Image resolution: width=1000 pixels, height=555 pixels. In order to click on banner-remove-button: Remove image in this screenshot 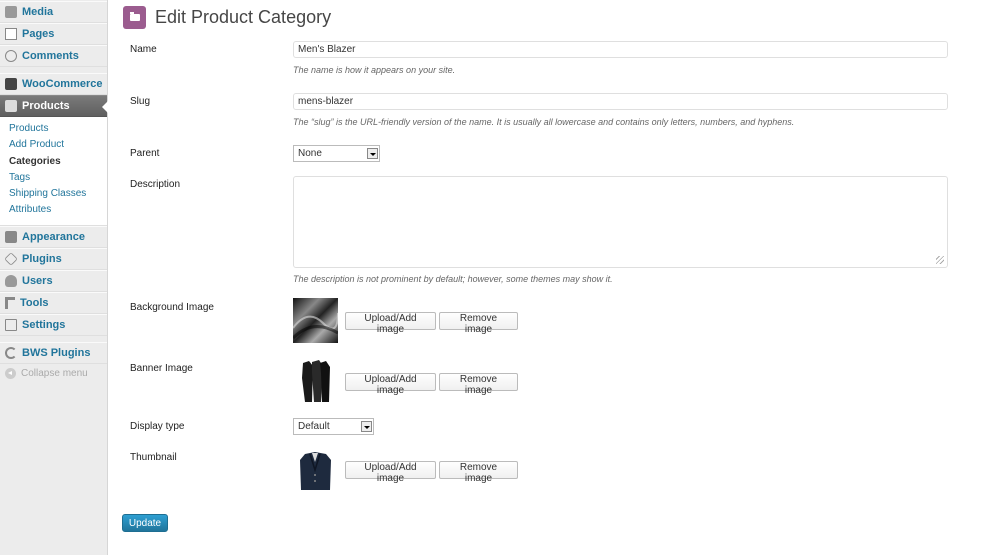, I will do `click(478, 384)`.